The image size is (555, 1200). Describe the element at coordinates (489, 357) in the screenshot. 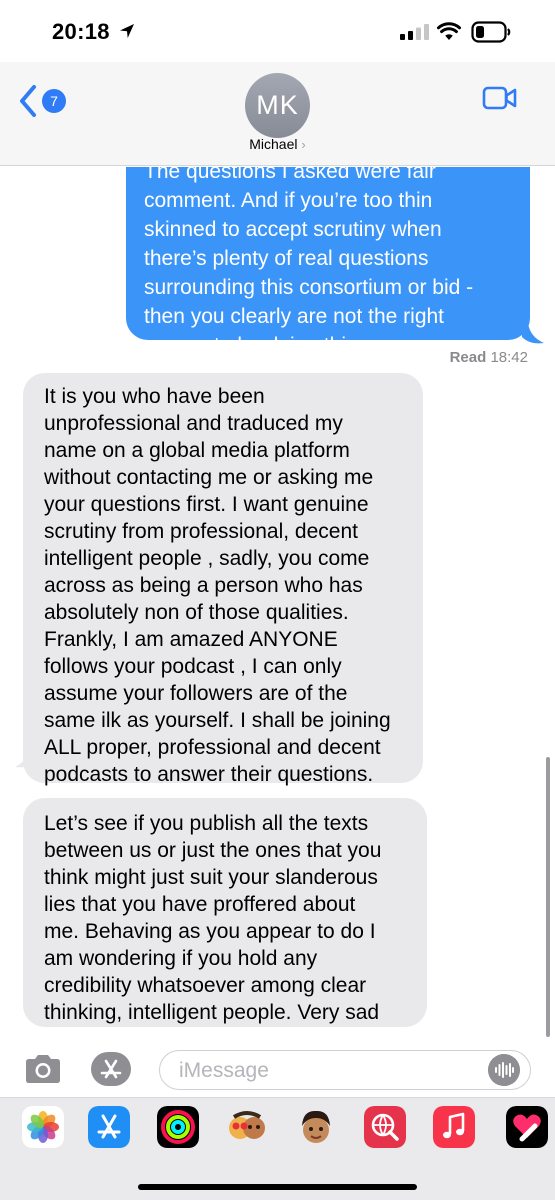

I see `read-receipt: Read 18:42` at that location.